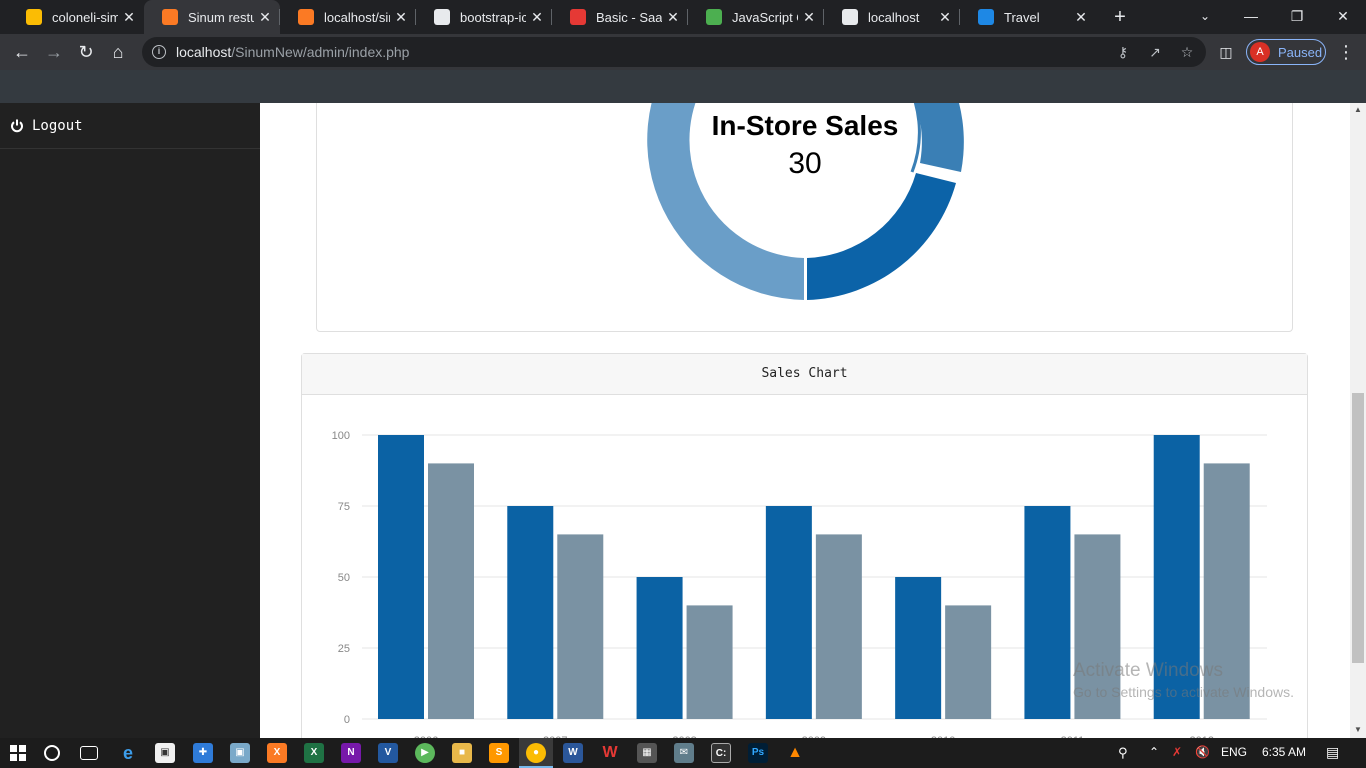 This screenshot has width=1366, height=768. What do you see at coordinates (536, 753) in the screenshot?
I see `chrome-icon: ●` at bounding box center [536, 753].